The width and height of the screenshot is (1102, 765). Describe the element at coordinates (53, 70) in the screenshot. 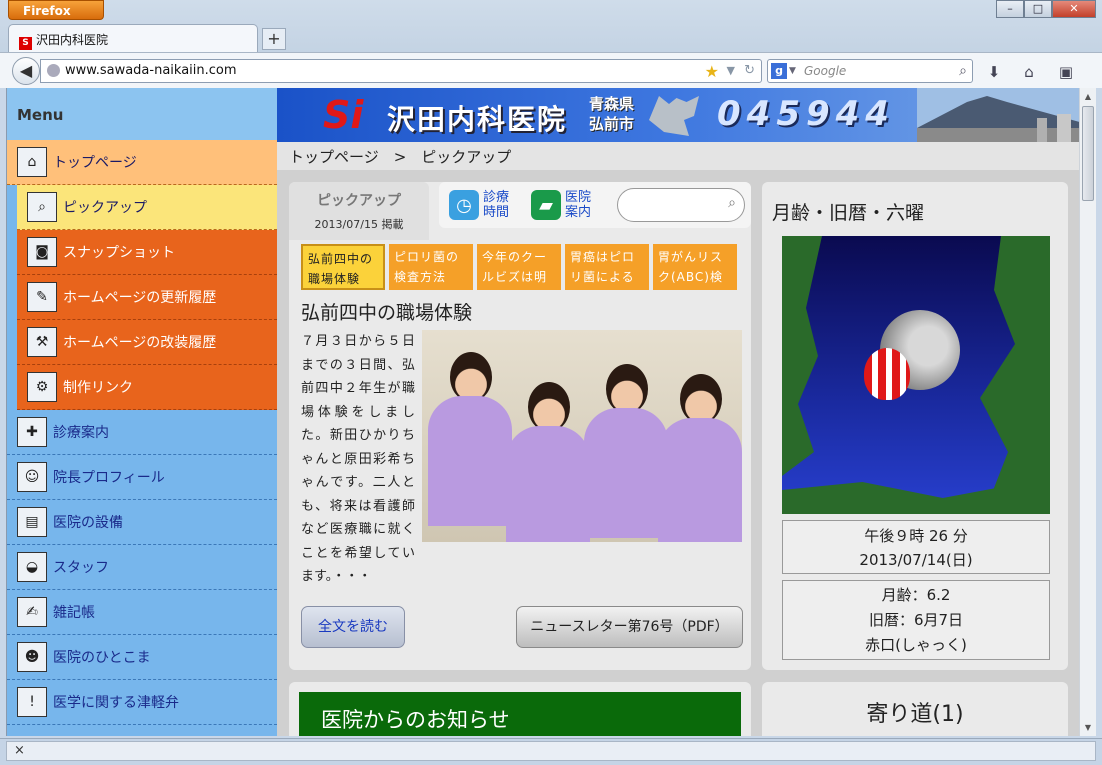

I see `site-identity-icon` at that location.